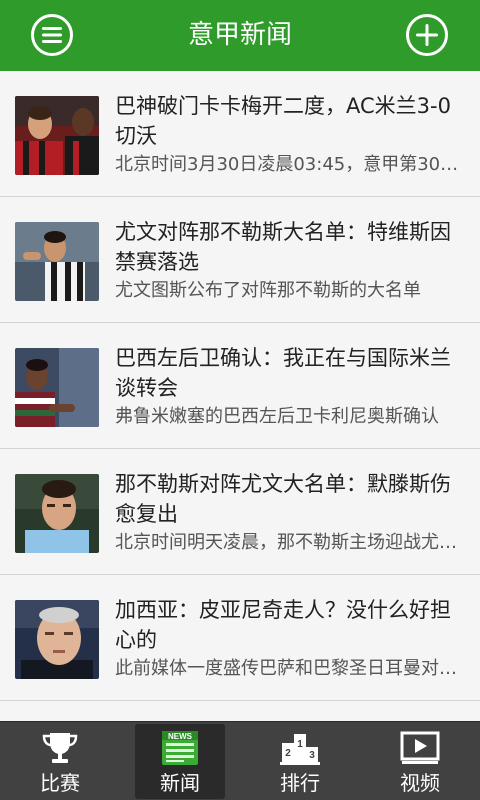 The image size is (480, 800). What do you see at coordinates (290, 668) in the screenshot?
I see `news-summary: 此前媒体一度盛传巴萨和巴黎圣日耳曼对皮亚尼奇感兴趣` at bounding box center [290, 668].